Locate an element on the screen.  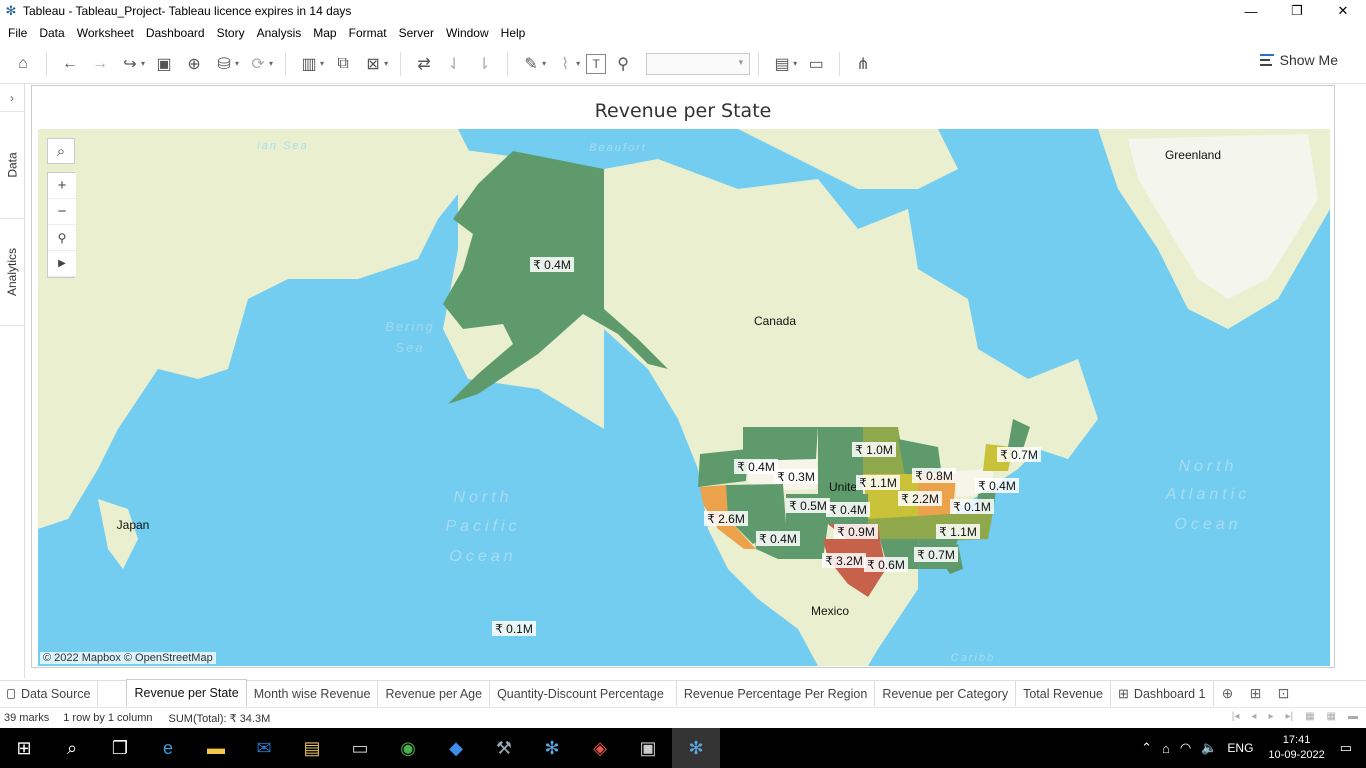
tab-dashboard-1: ⊞ Dashboard 1 is located at coordinates (1162, 693).